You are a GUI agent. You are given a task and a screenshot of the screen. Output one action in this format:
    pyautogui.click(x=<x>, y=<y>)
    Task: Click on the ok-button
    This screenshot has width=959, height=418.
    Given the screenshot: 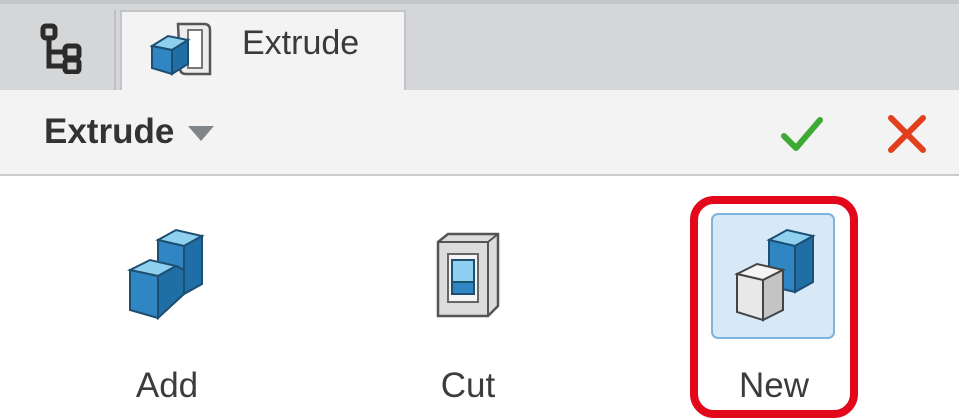 What is the action you would take?
    pyautogui.click(x=802, y=134)
    